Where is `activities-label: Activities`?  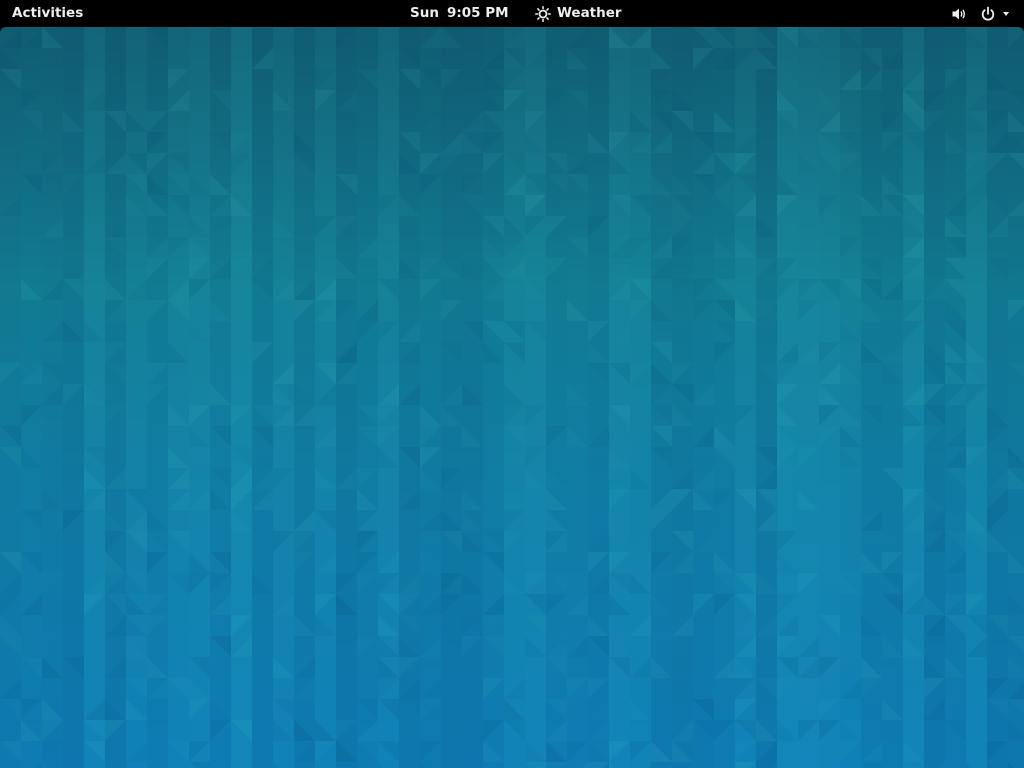
activities-label: Activities is located at coordinates (48, 13).